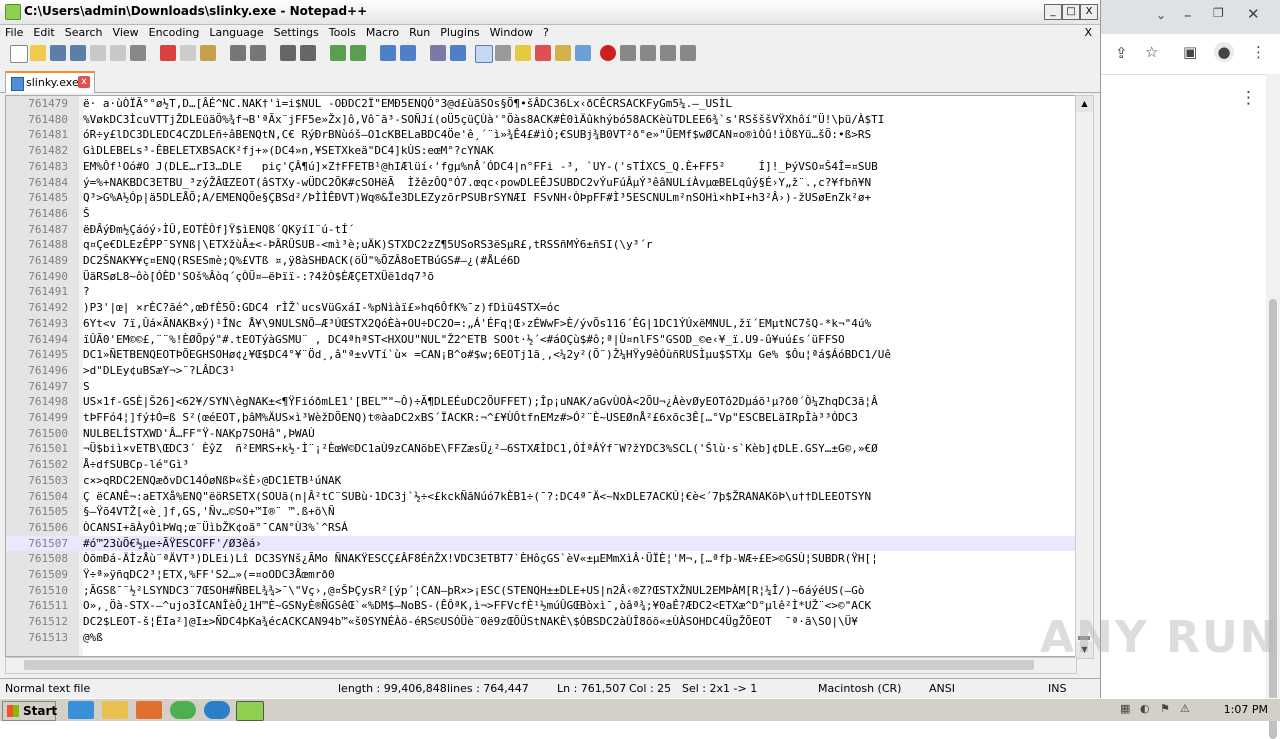  Describe the element at coordinates (1161, 15) in the screenshot. I see `chevron-down-icon: ⌄` at that location.